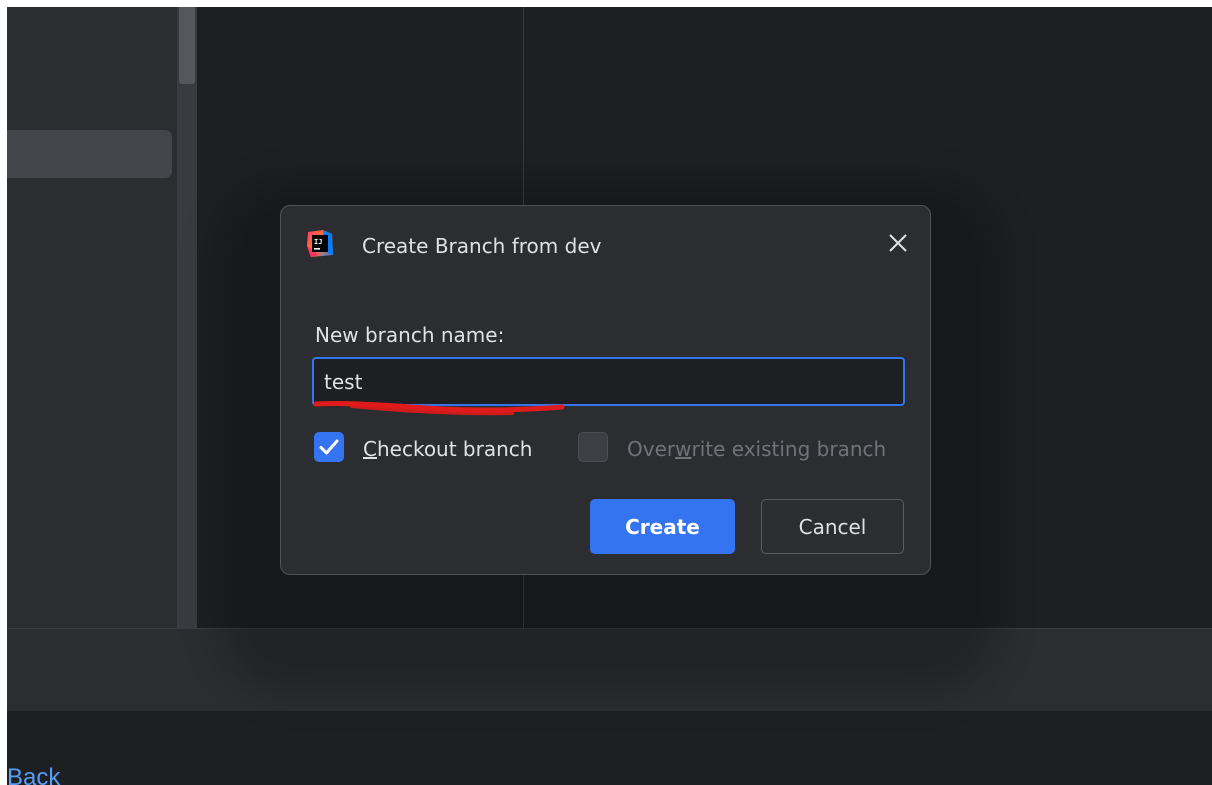 This screenshot has height=785, width=1212. What do you see at coordinates (370, 449) in the screenshot?
I see `checkout-mnemonic: C` at bounding box center [370, 449].